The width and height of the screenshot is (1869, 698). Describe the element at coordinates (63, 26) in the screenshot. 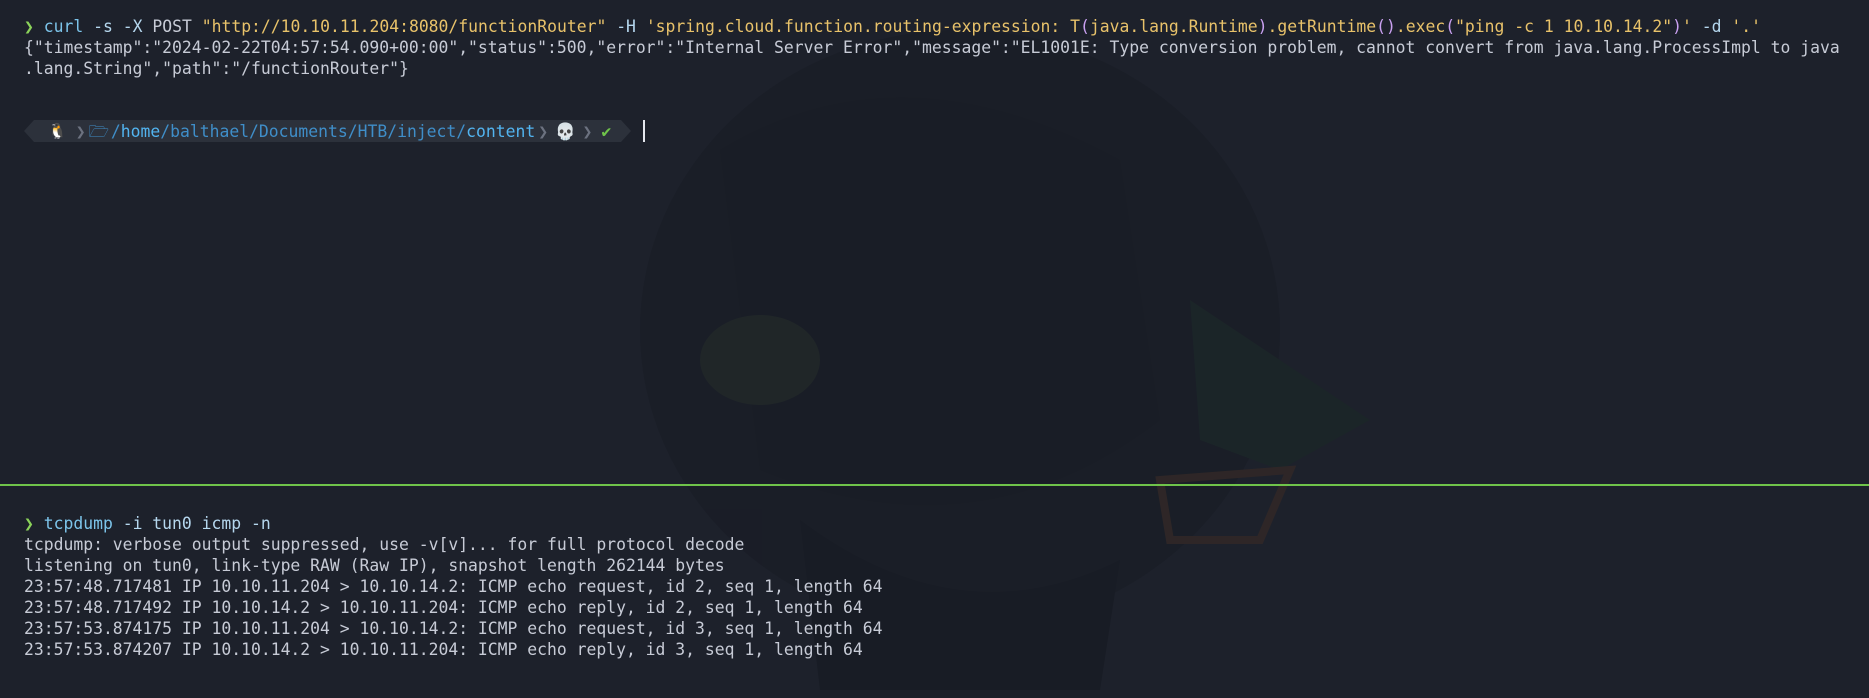

I see `command-name: curl` at that location.